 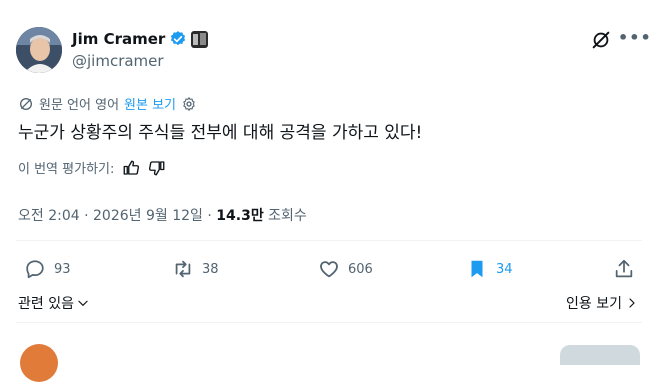 I want to click on tweet-time: 오전 2:04, so click(x=49, y=216).